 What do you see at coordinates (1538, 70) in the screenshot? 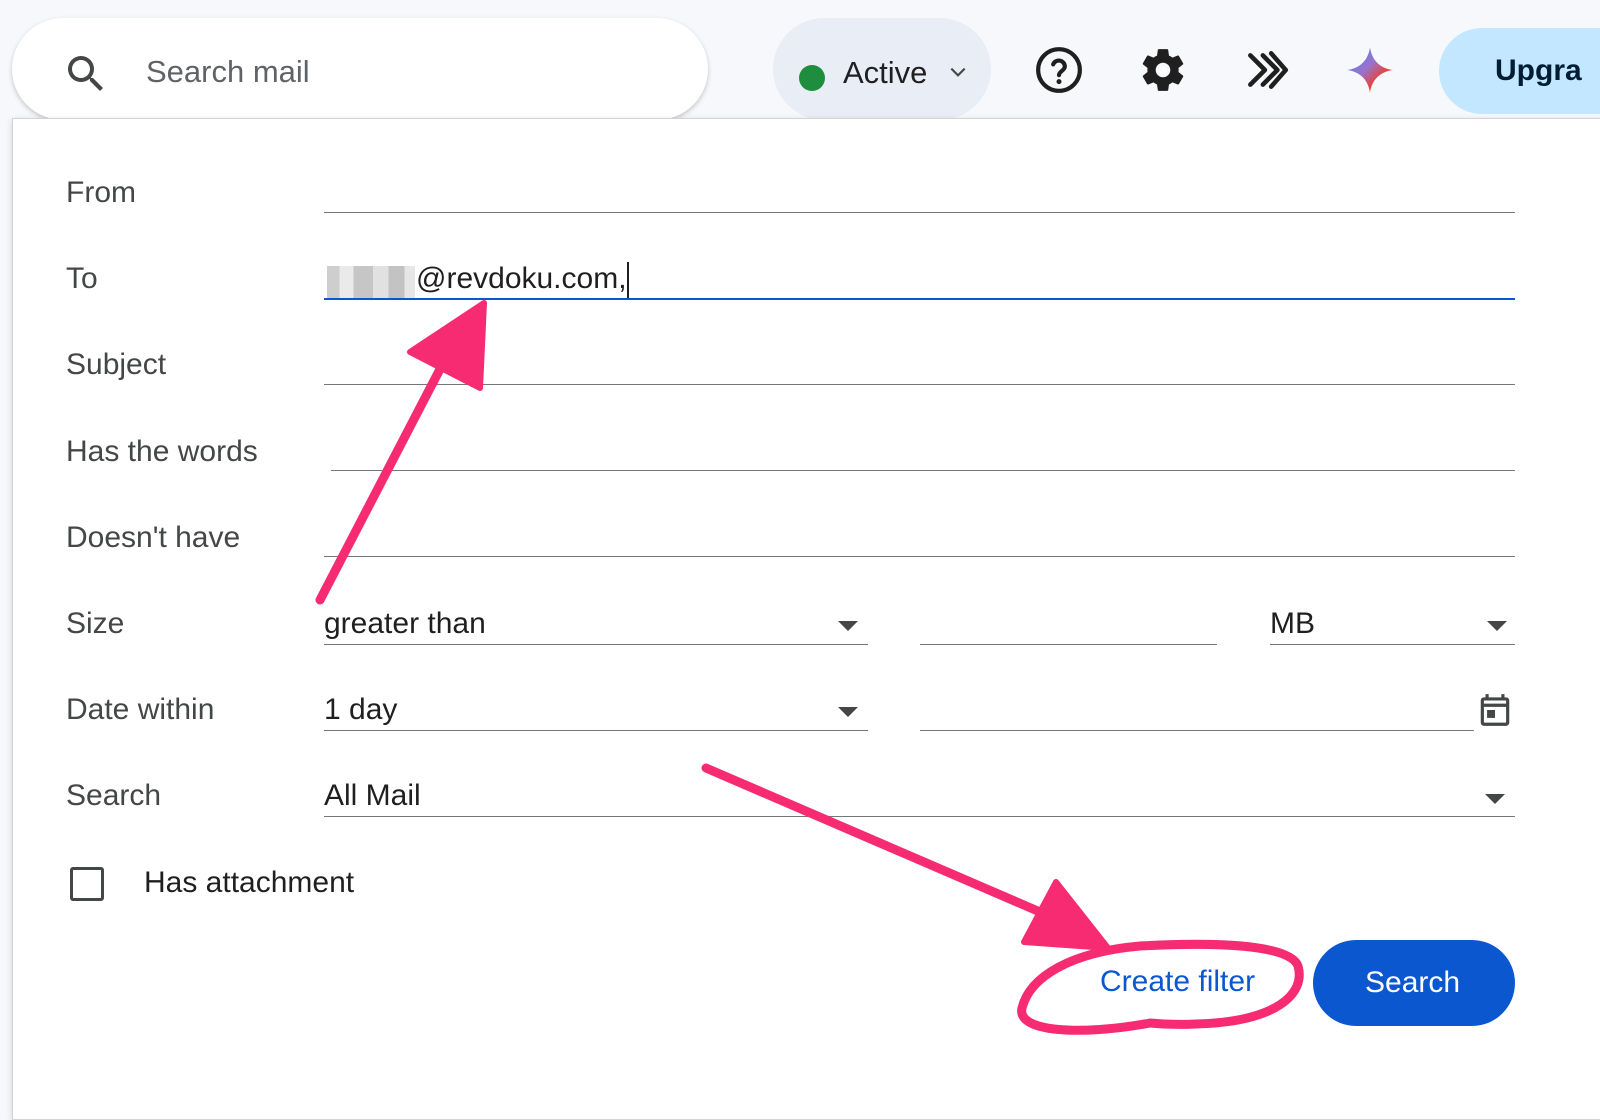
I see `upgrade-label: Upgra` at bounding box center [1538, 70].